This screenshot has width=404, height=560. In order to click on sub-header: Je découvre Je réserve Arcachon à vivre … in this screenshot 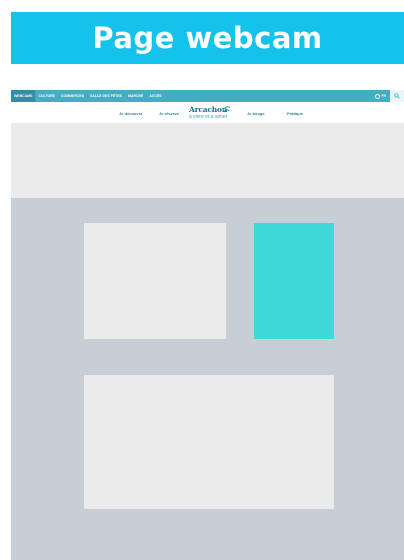, I will do `click(207, 112)`.